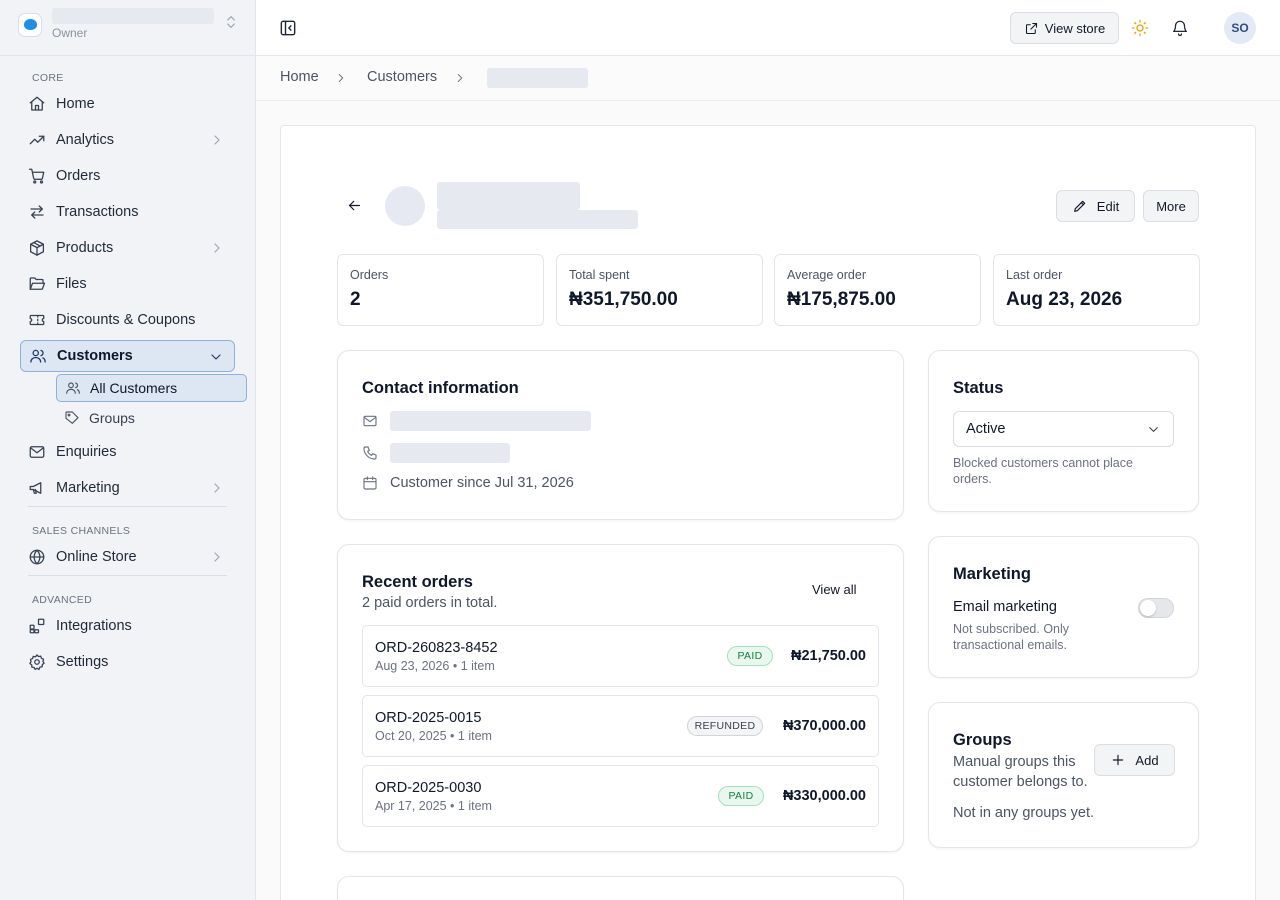 This screenshot has height=900, width=1280. Describe the element at coordinates (440, 388) in the screenshot. I see `contact-card-title: Contact information` at that location.